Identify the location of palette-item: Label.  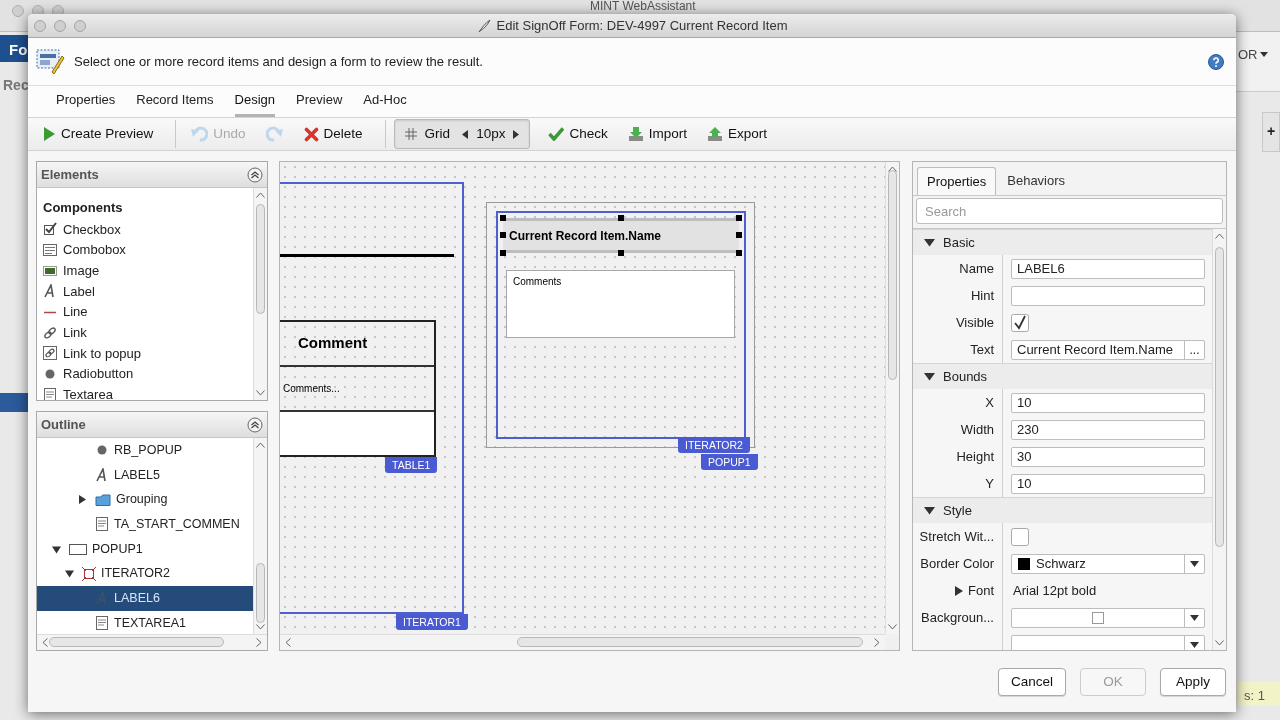
(148, 291).